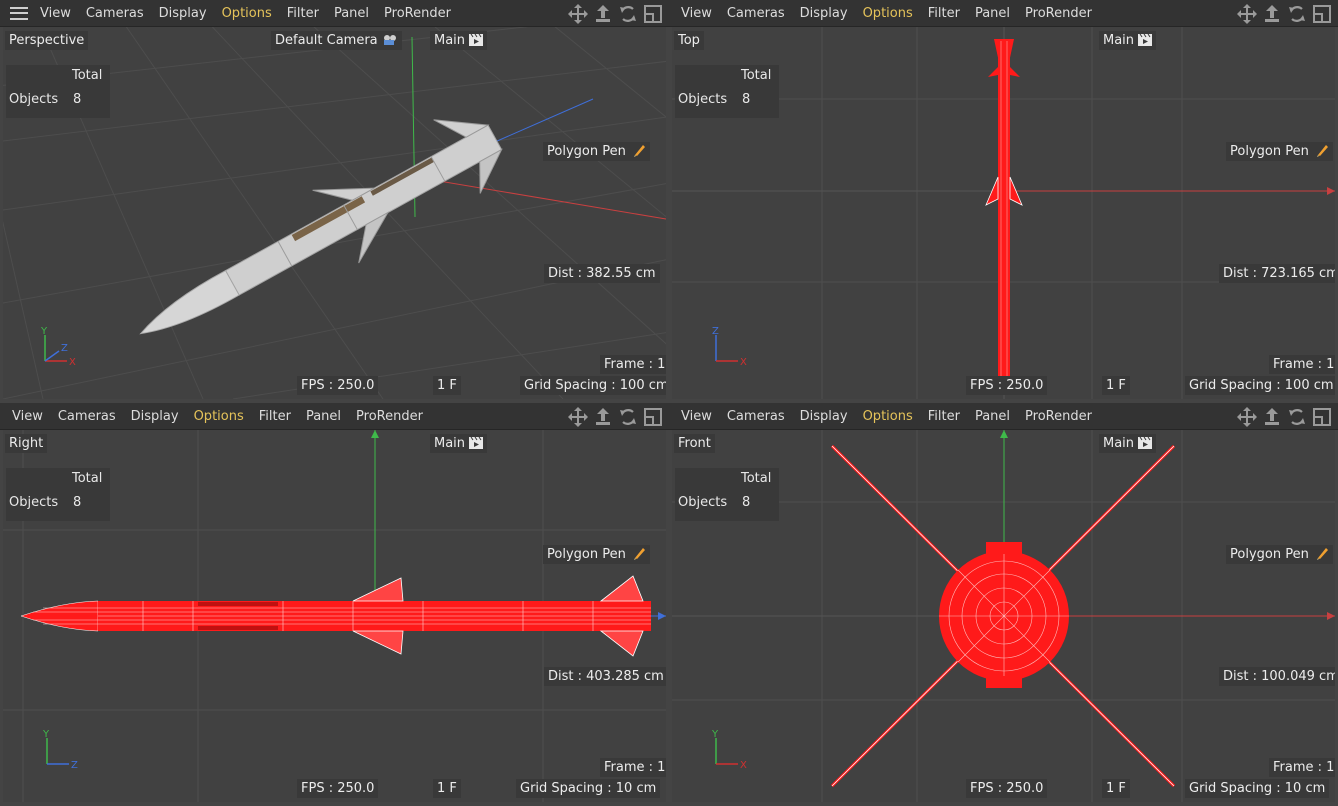  What do you see at coordinates (746, 502) in the screenshot?
I see `stats-value: 8` at bounding box center [746, 502].